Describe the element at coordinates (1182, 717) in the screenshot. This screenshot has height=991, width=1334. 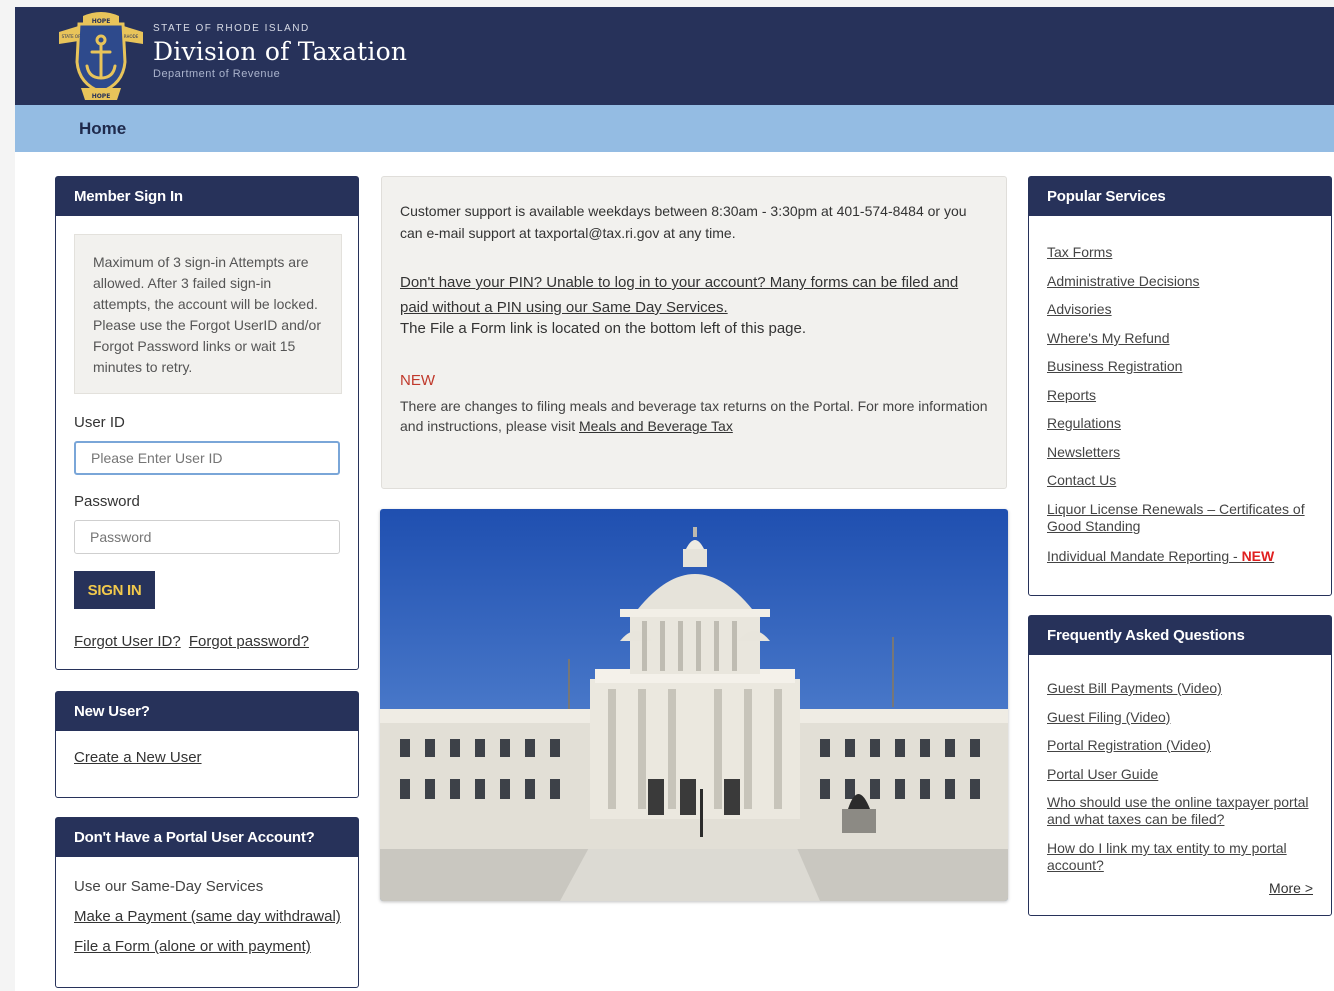
I see `faq-link-guest-filing: Guest Filing (Video)` at that location.